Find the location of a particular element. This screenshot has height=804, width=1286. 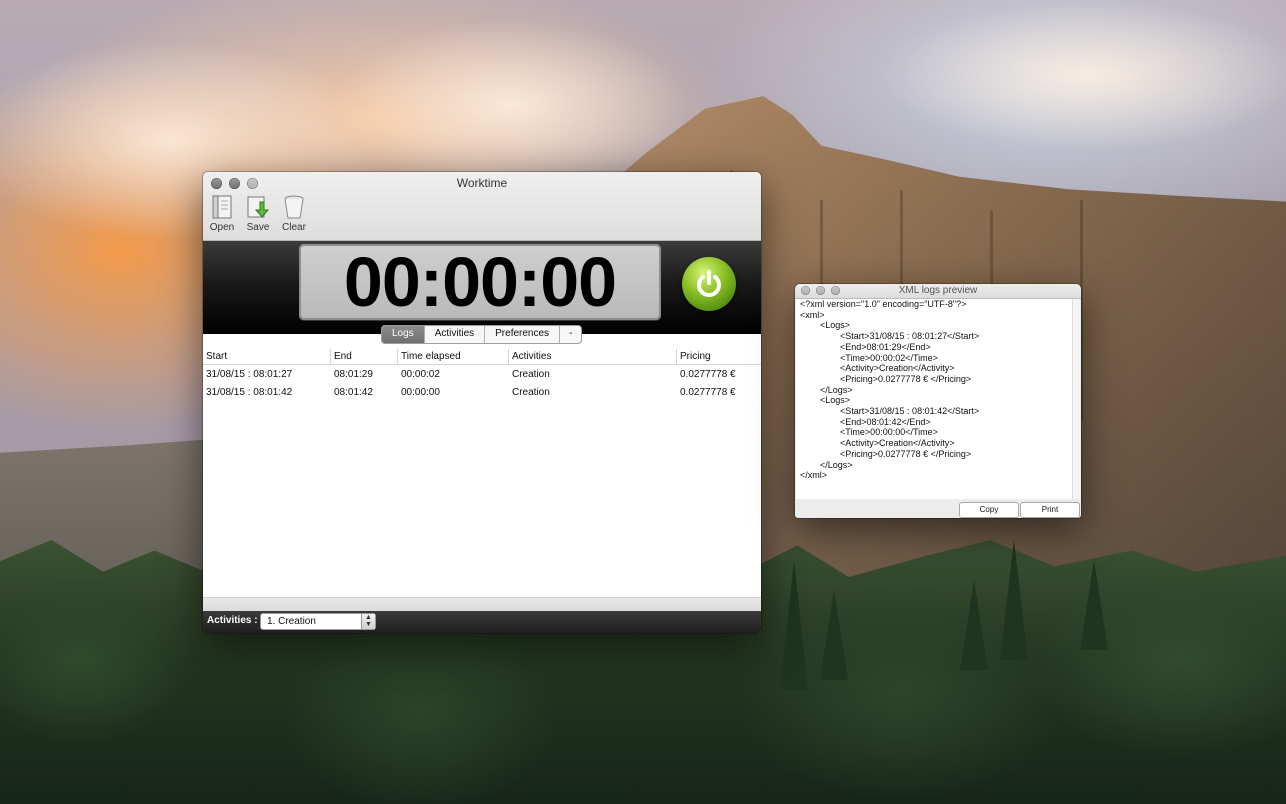

tab-minus: - is located at coordinates (570, 334).